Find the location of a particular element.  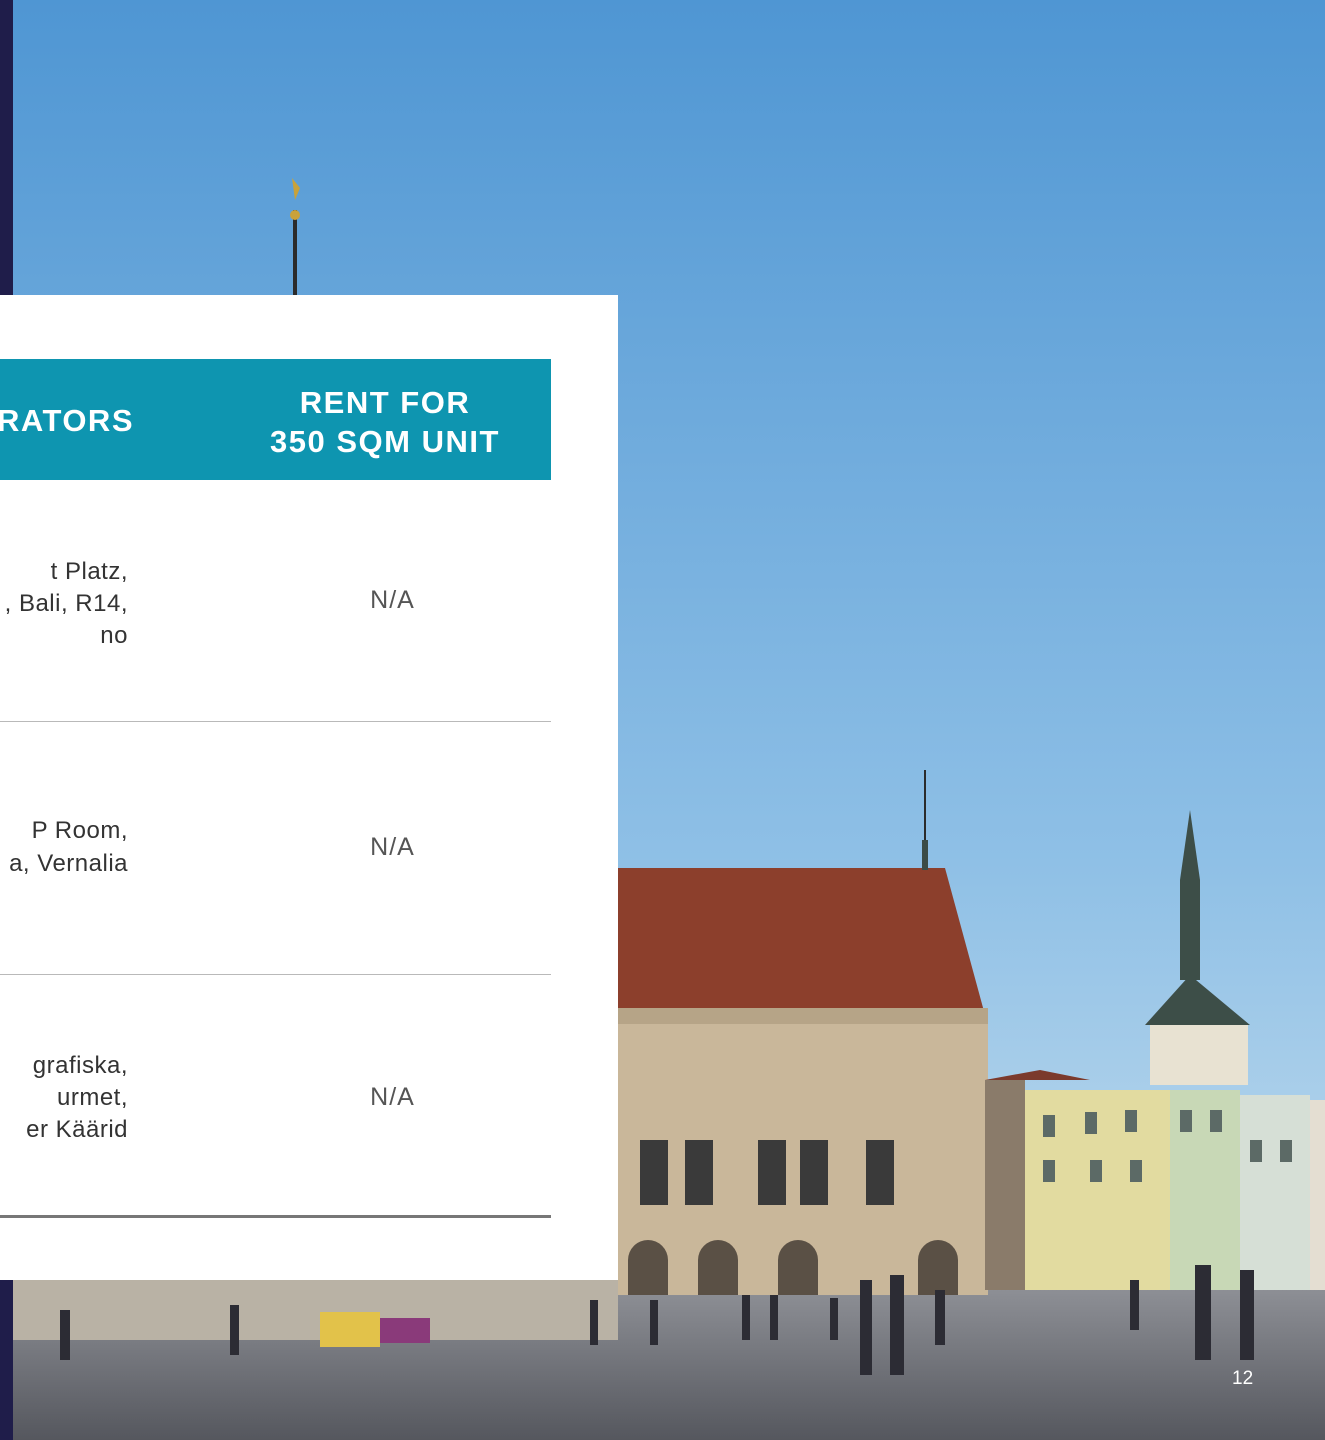

header-operators-cell: RATORS is located at coordinates (115, 419).